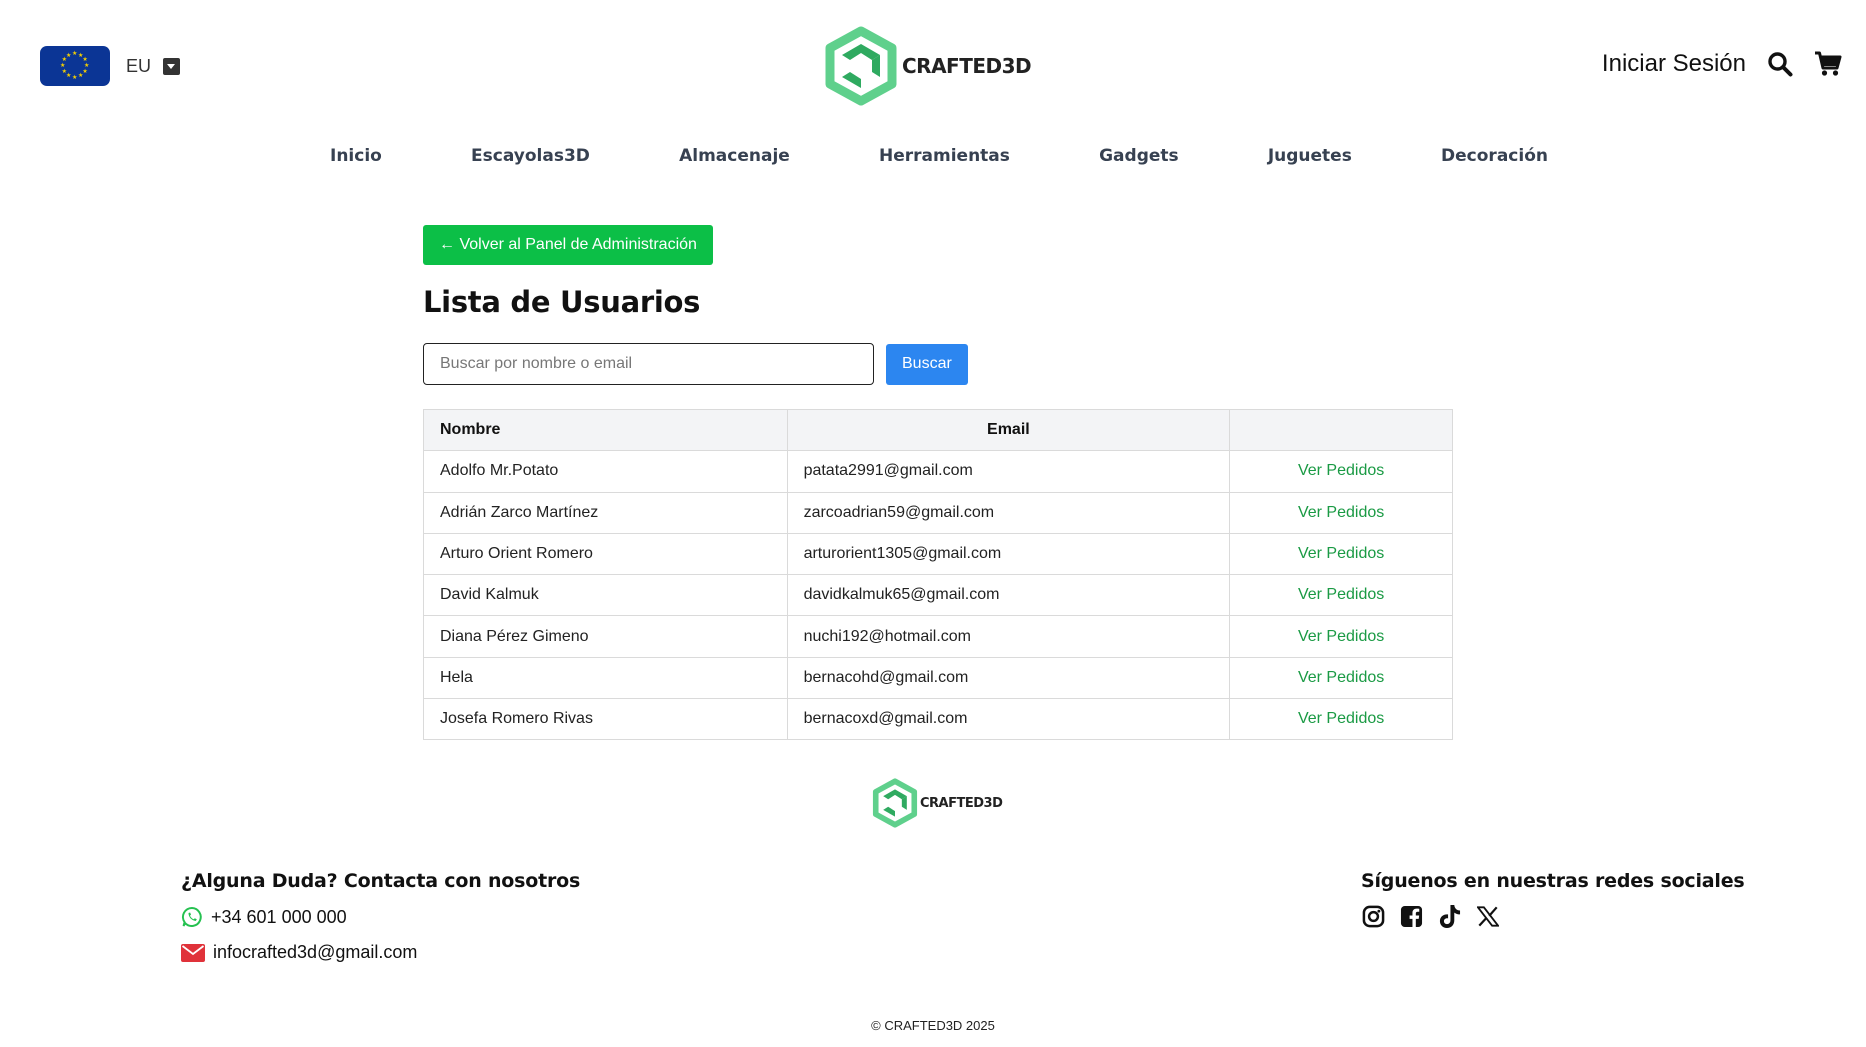 The image size is (1866, 1047). Describe the element at coordinates (1373, 916) in the screenshot. I see `instagram-icon` at that location.